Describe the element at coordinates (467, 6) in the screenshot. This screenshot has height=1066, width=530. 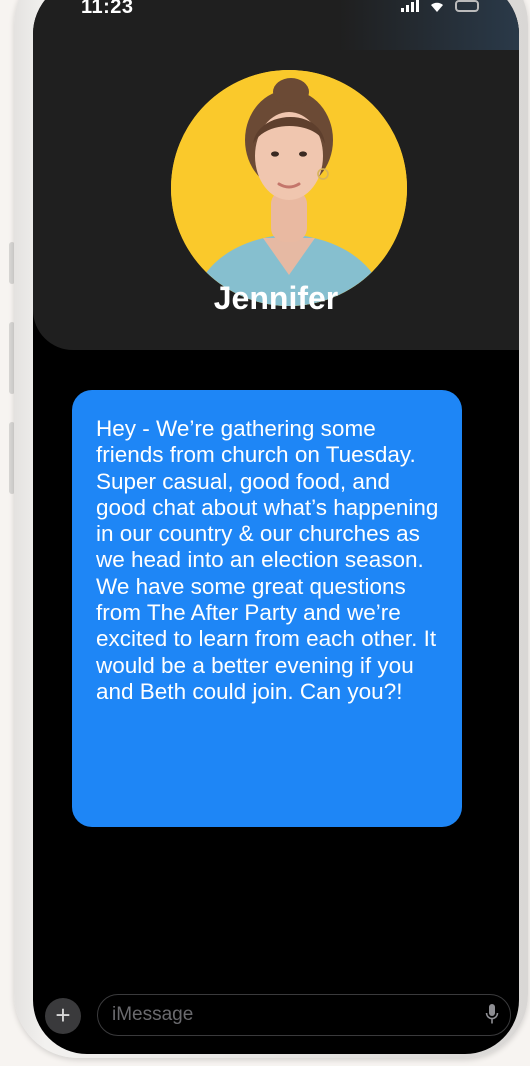
I see `battery-icon` at that location.